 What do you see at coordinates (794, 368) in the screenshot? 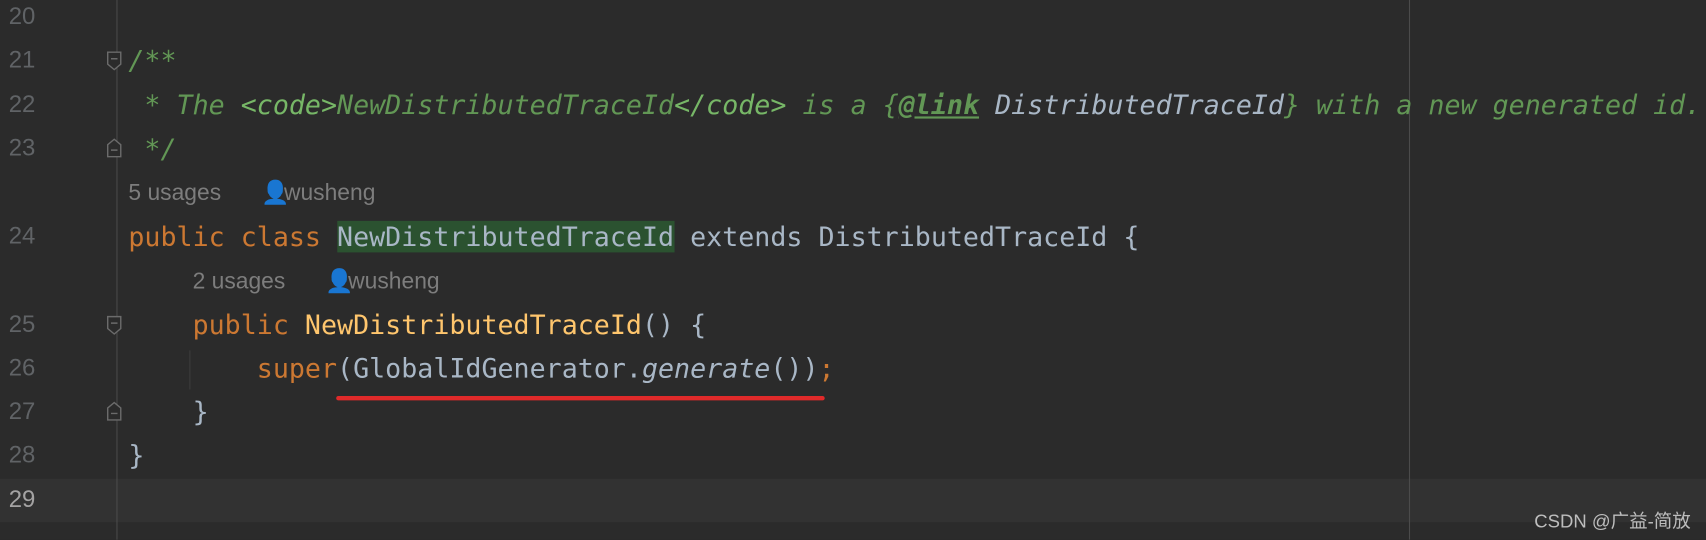
I see `code-text: ())` at bounding box center [794, 368].